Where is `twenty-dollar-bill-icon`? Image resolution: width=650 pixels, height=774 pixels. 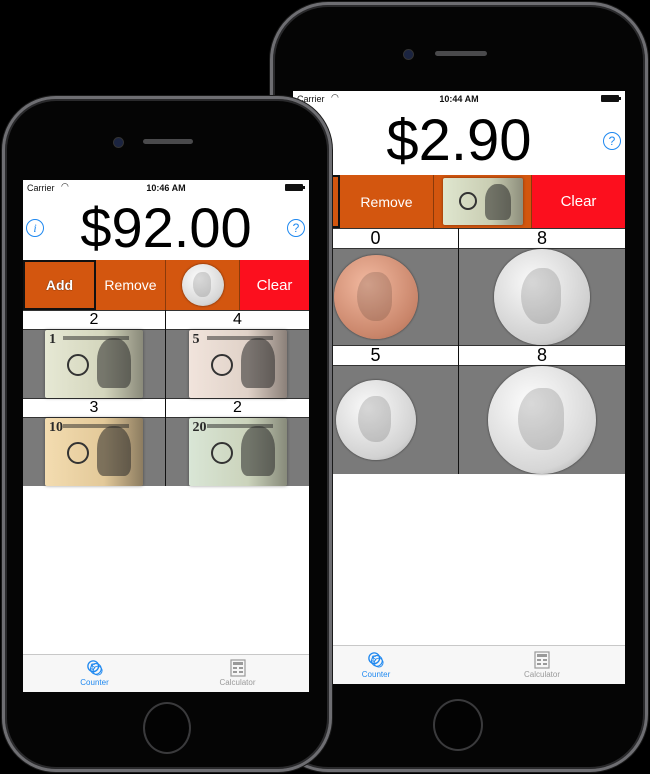
twenty-dollar-bill-icon is located at coordinates (482, 201).